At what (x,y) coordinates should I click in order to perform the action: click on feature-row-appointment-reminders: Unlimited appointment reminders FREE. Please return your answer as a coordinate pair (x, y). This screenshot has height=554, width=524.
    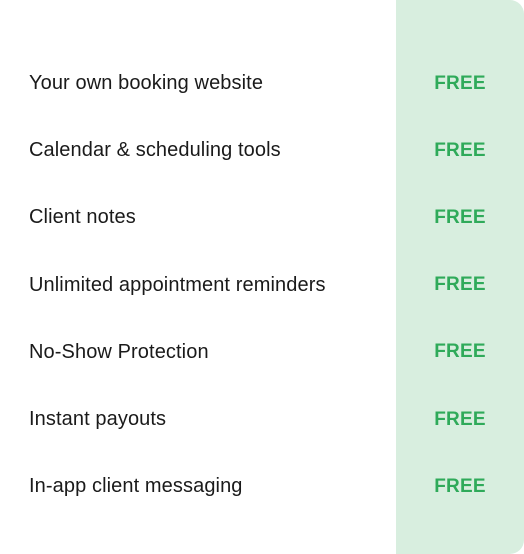
    Looking at the image, I should click on (262, 285).